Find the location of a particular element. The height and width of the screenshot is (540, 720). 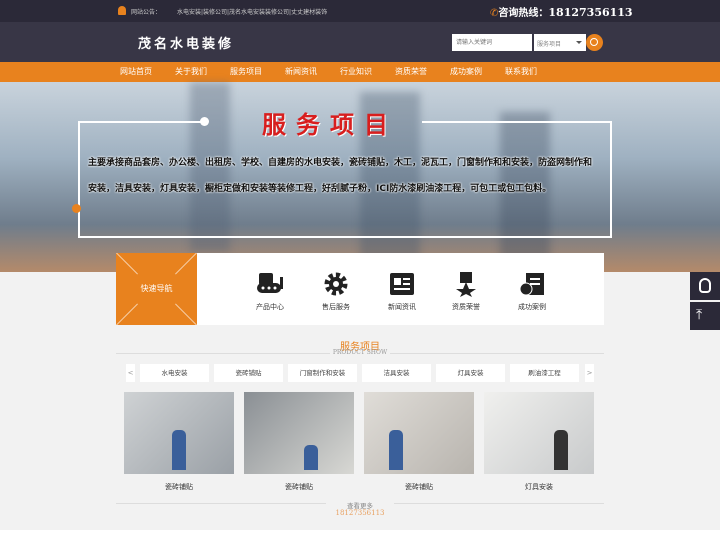

logo: 茂名水电装修 is located at coordinates (186, 42).